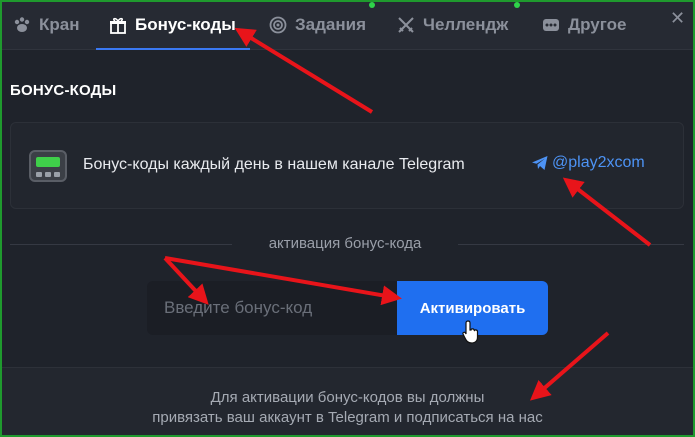  Describe the element at coordinates (540, 163) in the screenshot. I see `telegram-icon` at that location.